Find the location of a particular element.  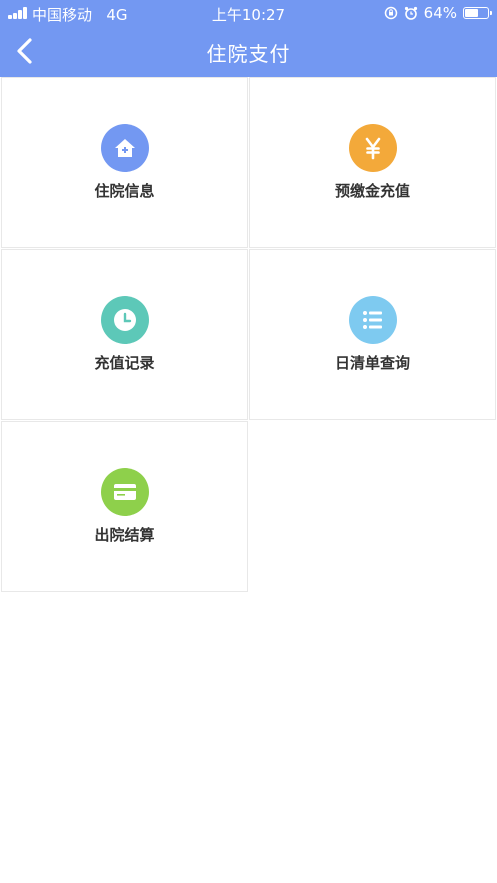

page-title: 住院支付 is located at coordinates (248, 54).